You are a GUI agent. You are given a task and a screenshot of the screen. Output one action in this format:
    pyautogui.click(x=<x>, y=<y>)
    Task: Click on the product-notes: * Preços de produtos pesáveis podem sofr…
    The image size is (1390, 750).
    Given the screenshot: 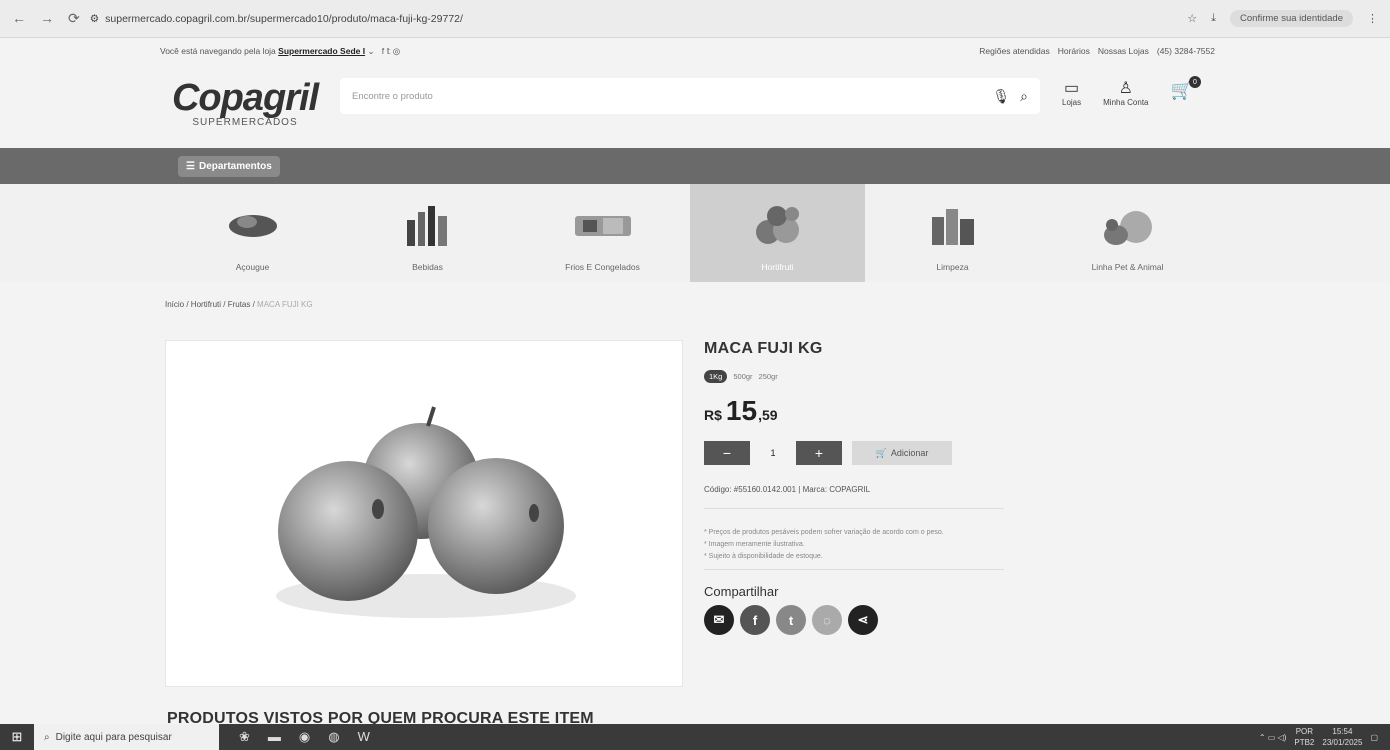 What is the action you would take?
    pyautogui.click(x=854, y=548)
    